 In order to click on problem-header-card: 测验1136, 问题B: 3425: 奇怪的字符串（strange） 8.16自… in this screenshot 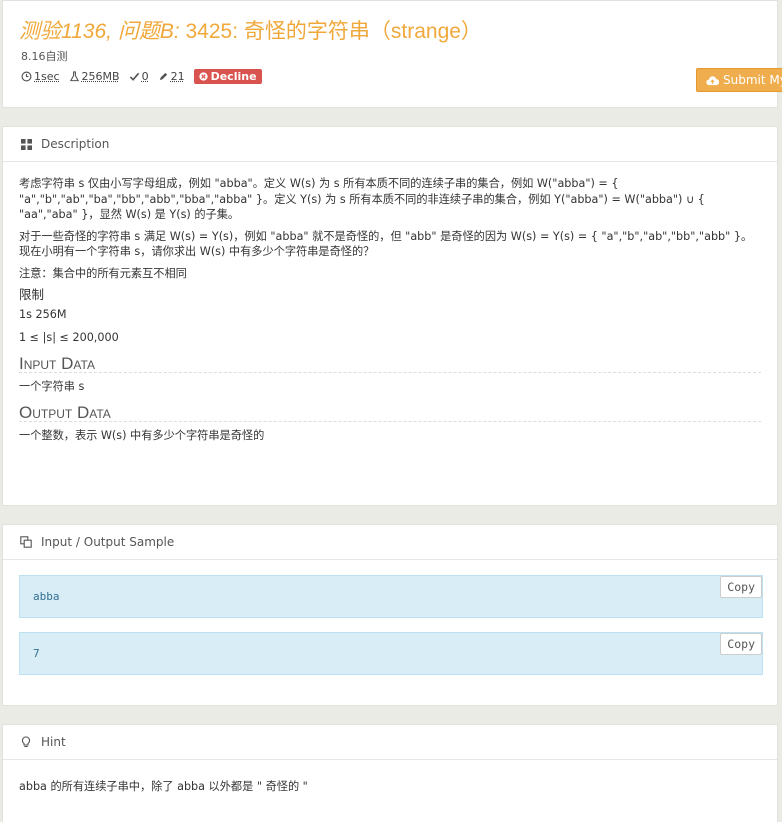, I will do `click(392, 54)`.